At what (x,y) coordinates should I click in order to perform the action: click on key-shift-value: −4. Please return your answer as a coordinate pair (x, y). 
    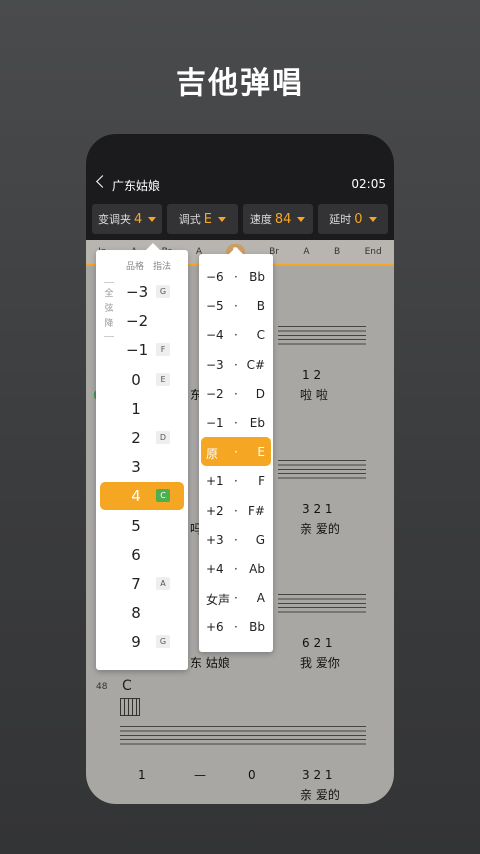
    Looking at the image, I should click on (215, 335).